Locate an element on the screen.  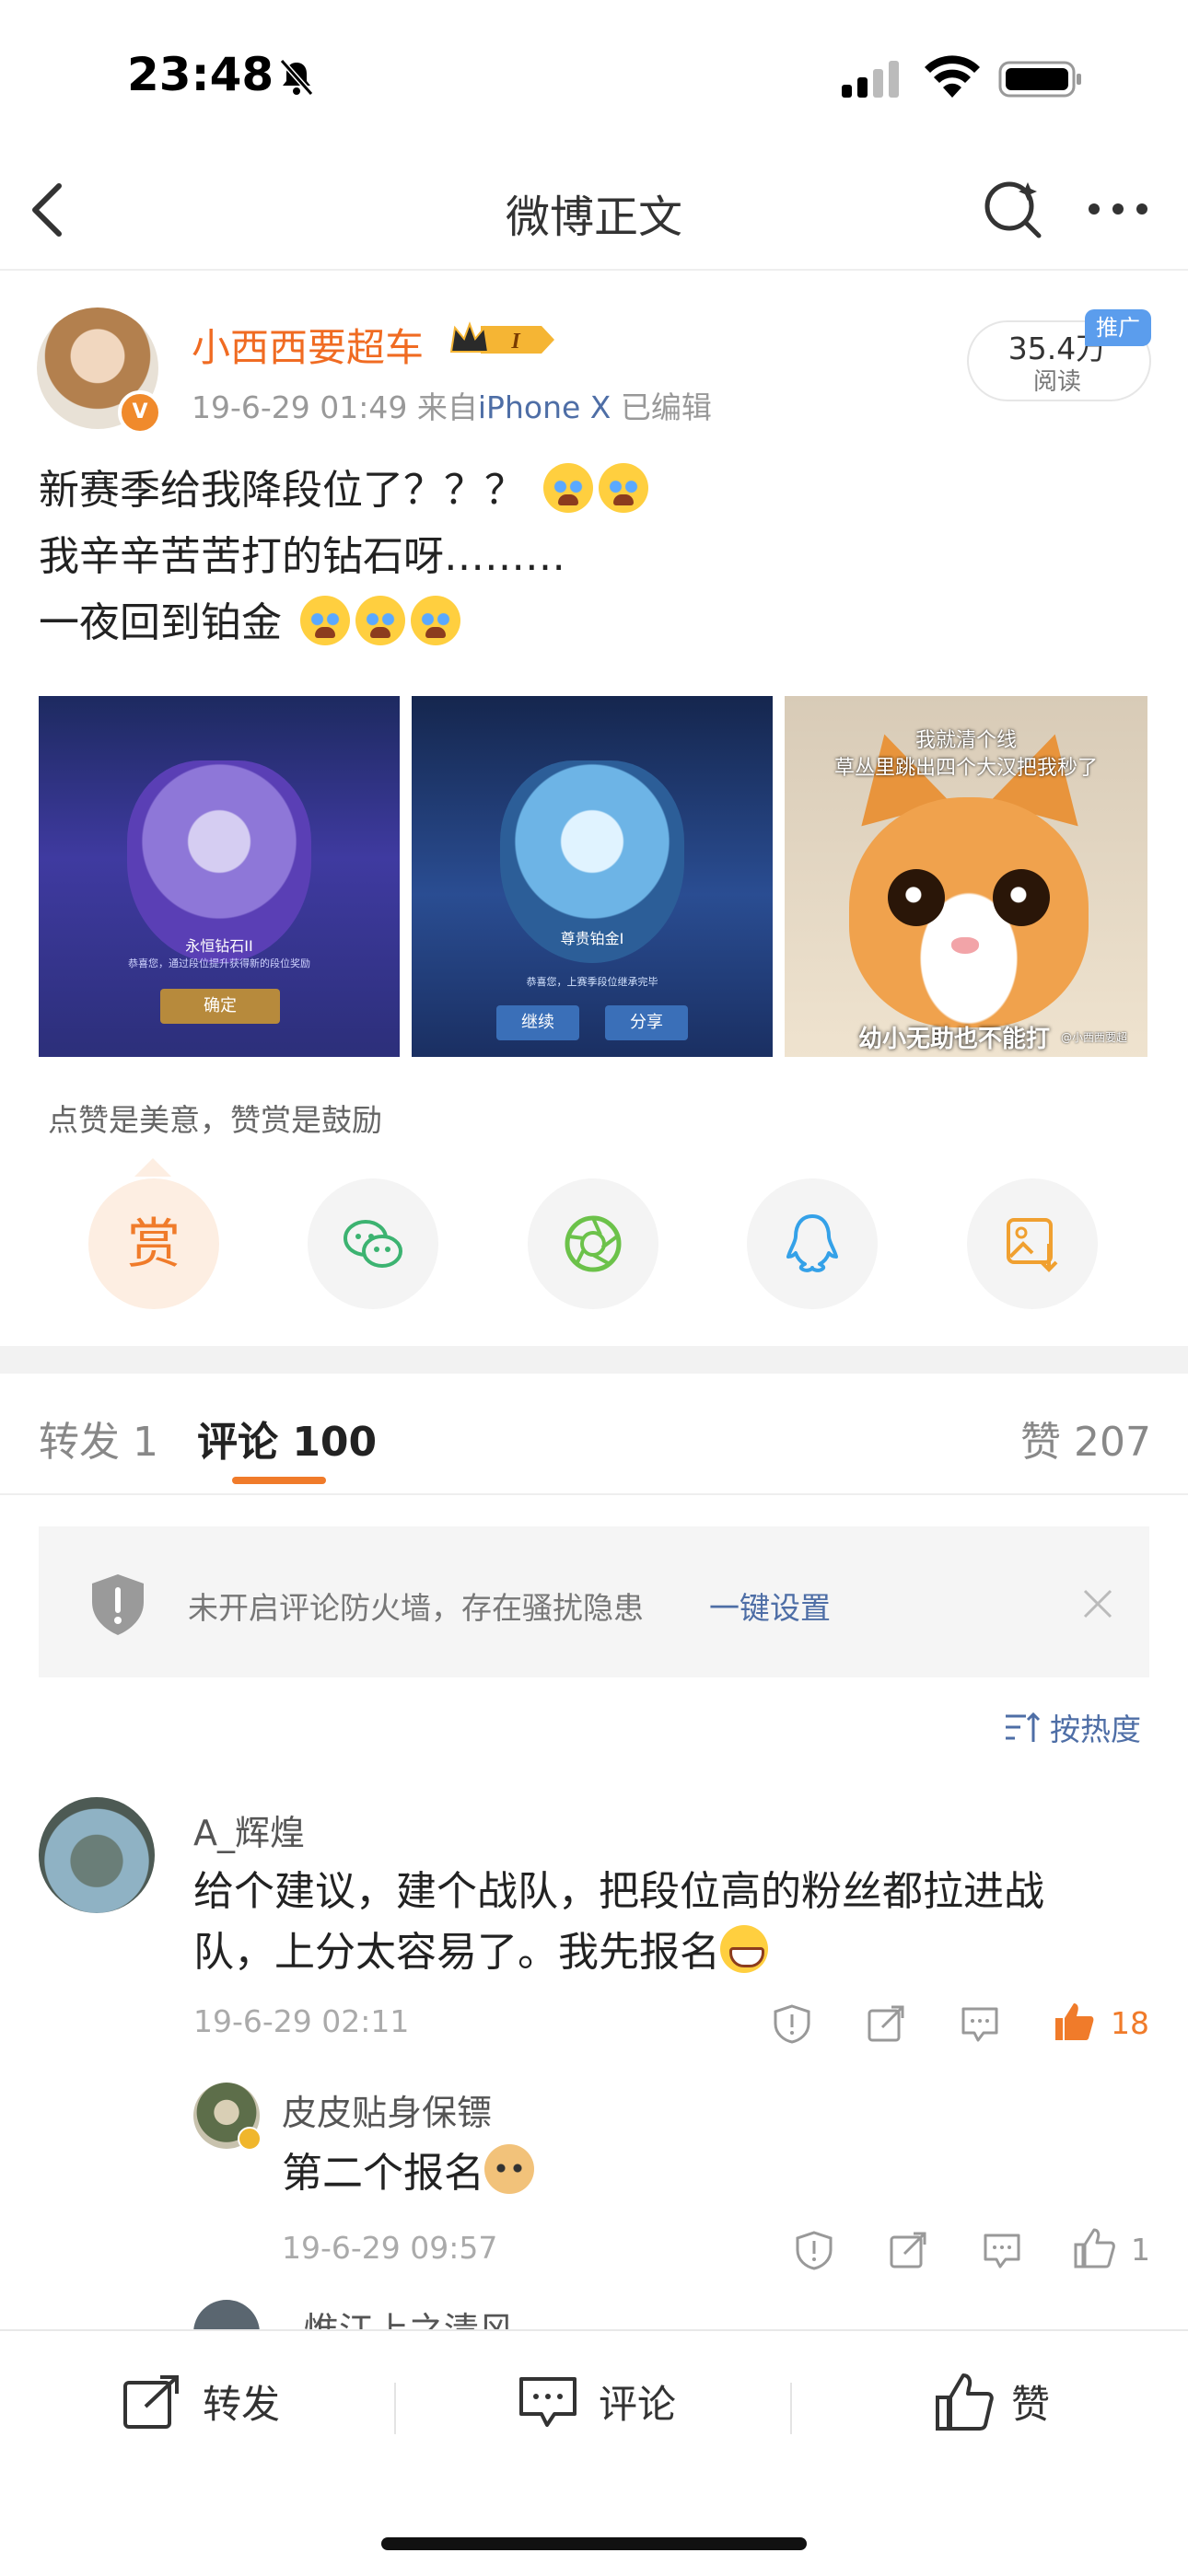
thumbs-up-icon is located at coordinates (1094, 2248).